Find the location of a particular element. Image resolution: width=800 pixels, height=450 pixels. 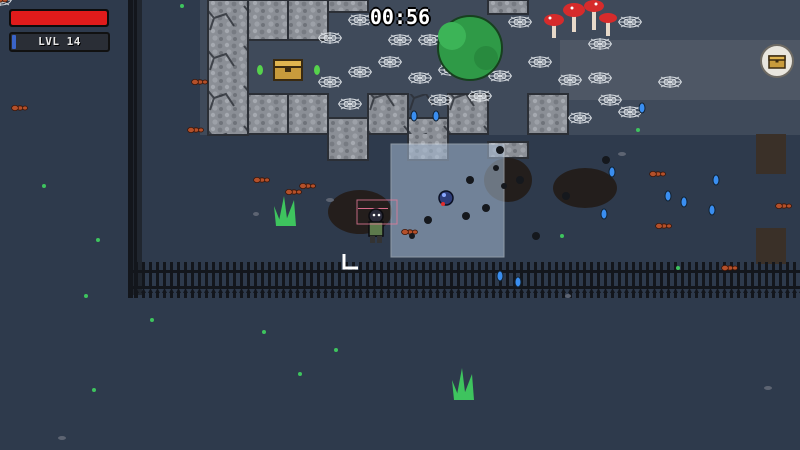

level-xp-bar: LVL 14 is located at coordinates (59, 42).